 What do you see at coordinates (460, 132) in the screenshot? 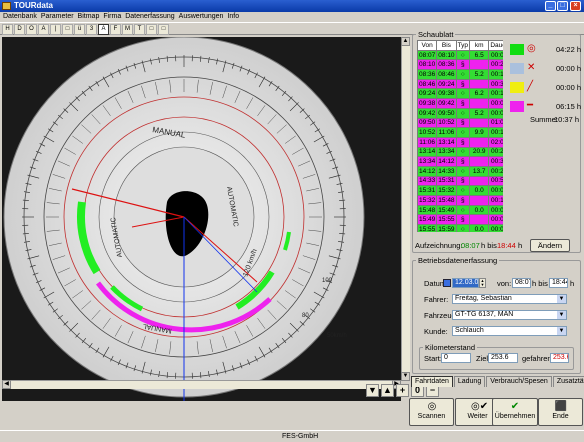
I see `table-row: 10:5211:06○9.900:14` at bounding box center [460, 132].